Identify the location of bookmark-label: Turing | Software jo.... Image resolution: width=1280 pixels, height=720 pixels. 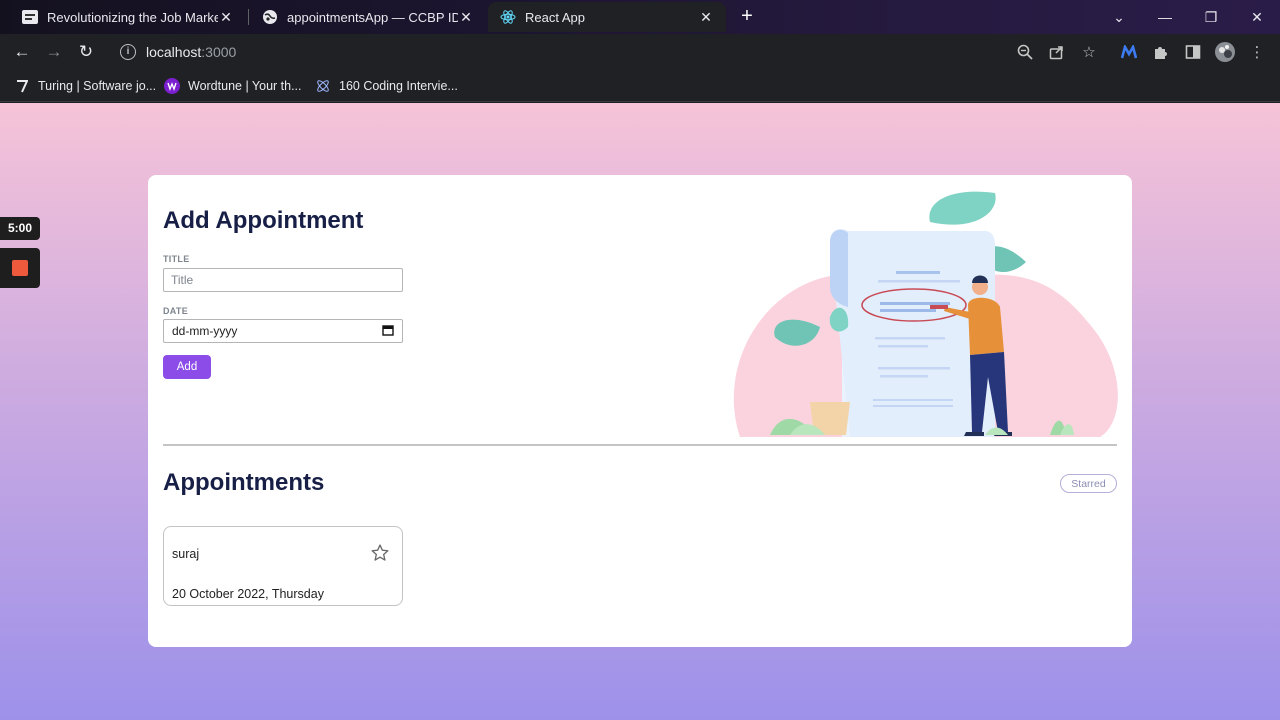
(97, 86).